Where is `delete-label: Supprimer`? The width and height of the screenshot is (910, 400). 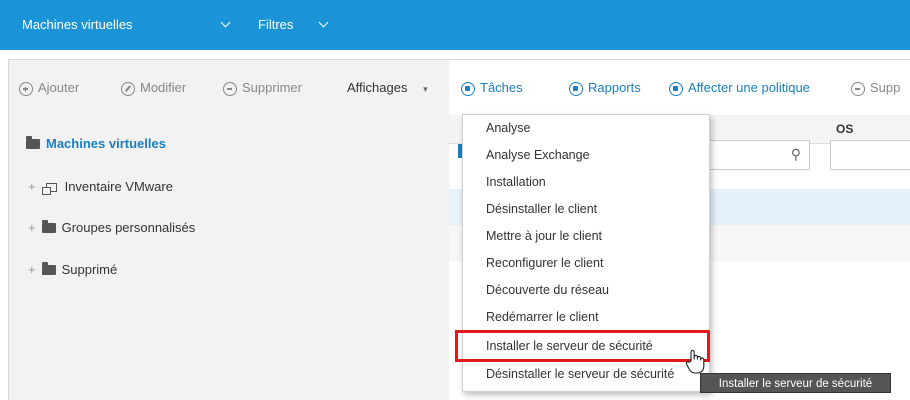
delete-label: Supprimer is located at coordinates (272, 87).